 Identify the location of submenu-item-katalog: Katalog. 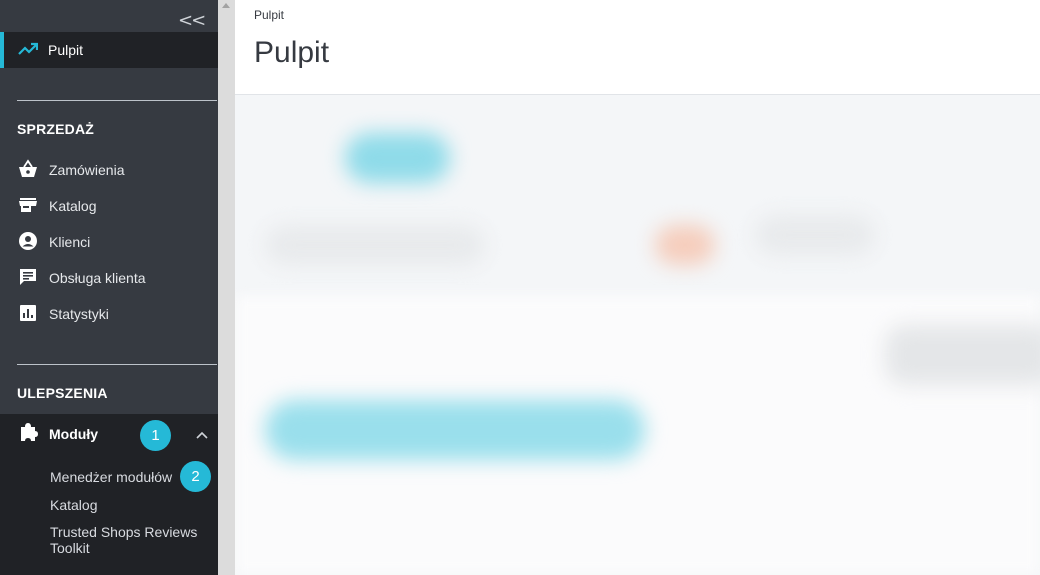
(73, 505).